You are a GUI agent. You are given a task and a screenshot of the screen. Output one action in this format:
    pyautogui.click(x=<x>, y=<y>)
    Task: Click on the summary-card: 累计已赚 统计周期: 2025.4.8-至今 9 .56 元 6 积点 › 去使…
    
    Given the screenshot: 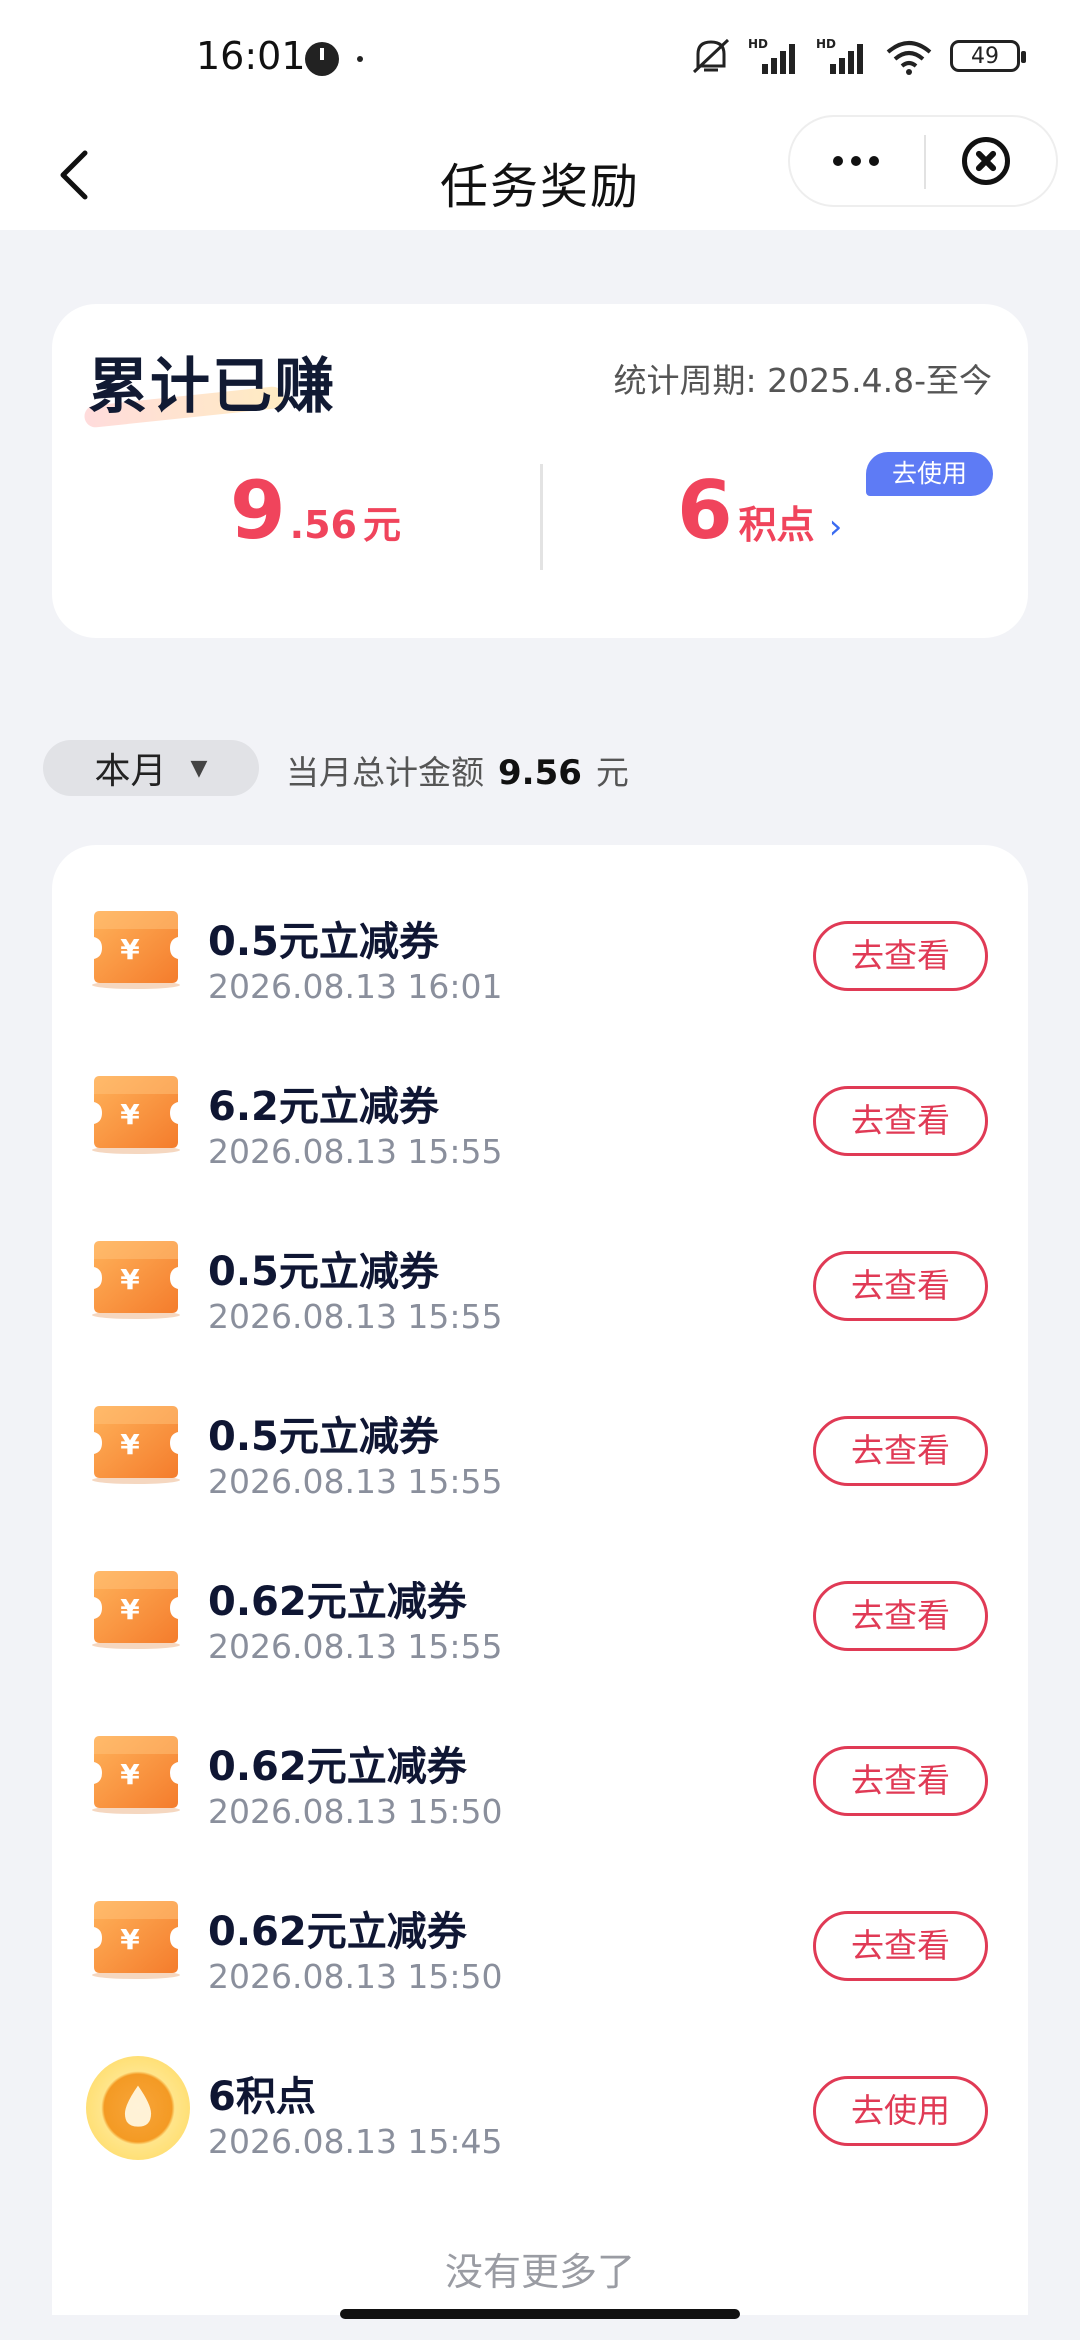 What is the action you would take?
    pyautogui.click(x=540, y=471)
    